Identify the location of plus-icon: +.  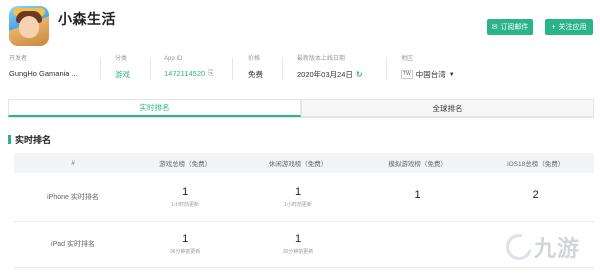
(553, 27).